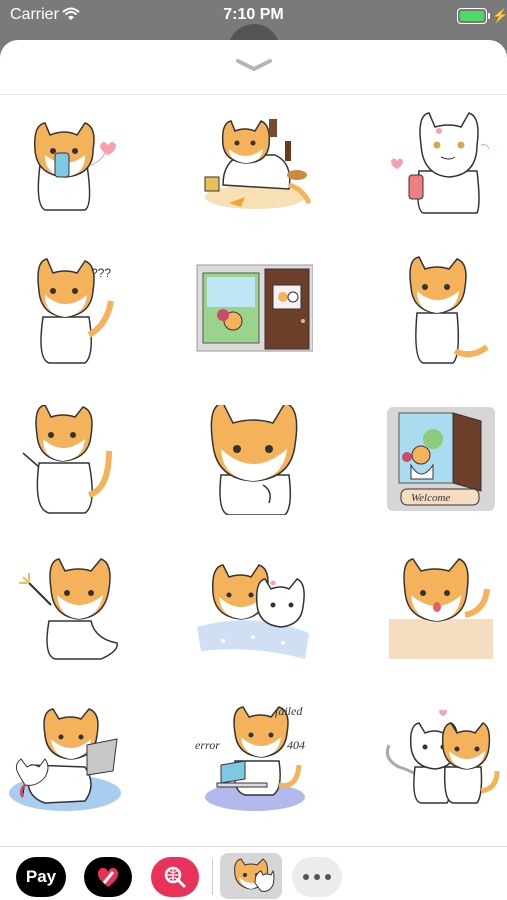  What do you see at coordinates (441, 460) in the screenshot?
I see `sticker-cat-welcome-door: Welcome` at bounding box center [441, 460].